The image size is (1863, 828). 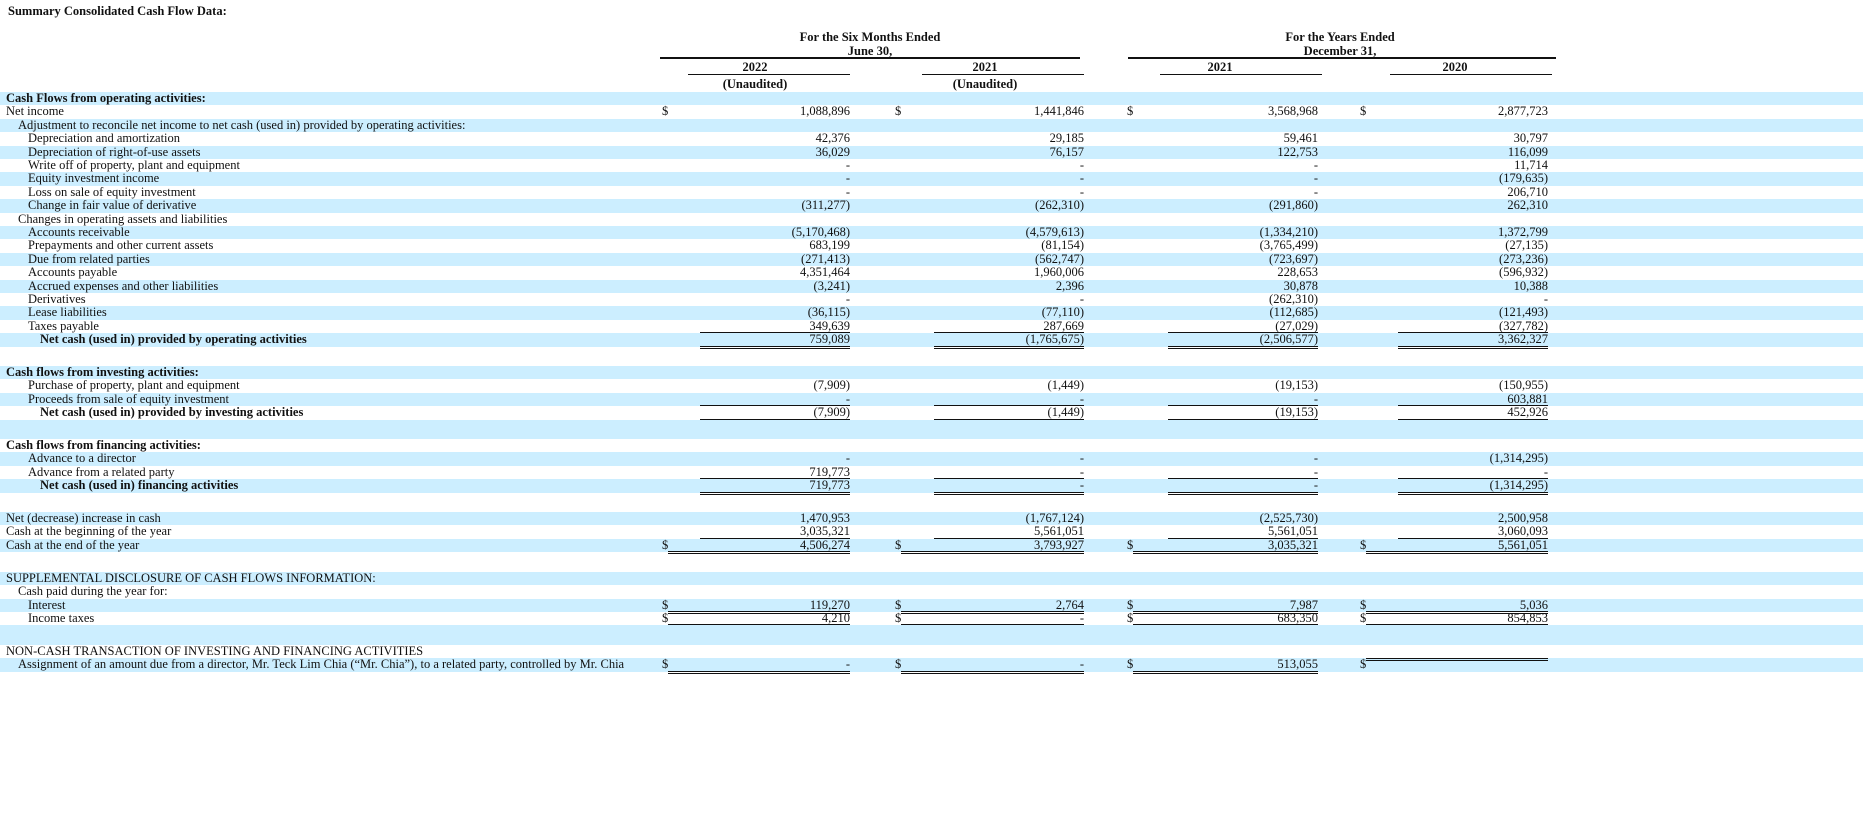 What do you see at coordinates (63, 325) in the screenshot?
I see `row-label: Taxes payable` at bounding box center [63, 325].